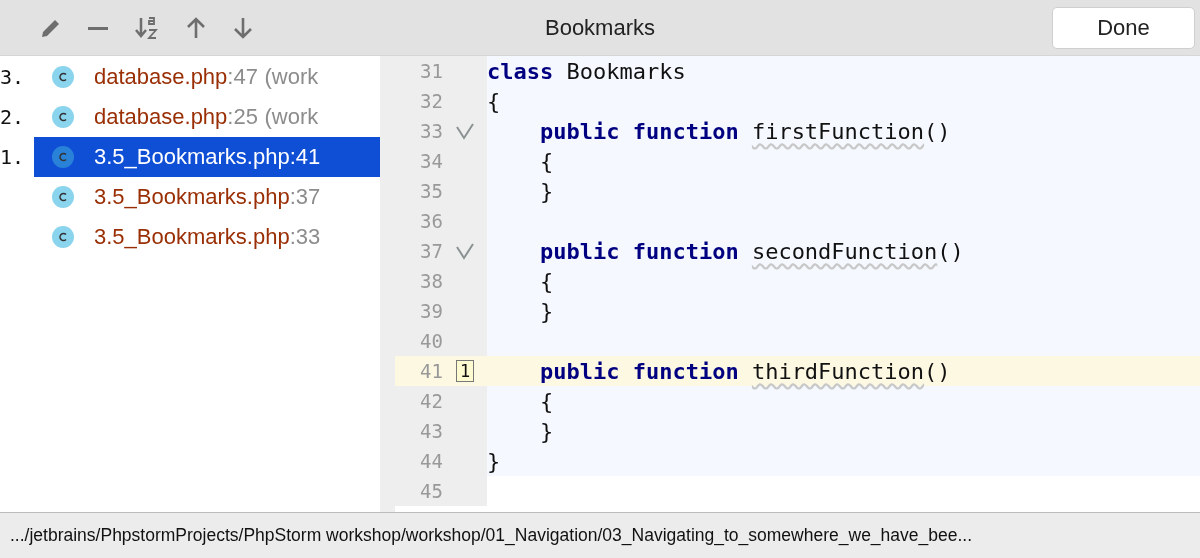  Describe the element at coordinates (431, 281) in the screenshot. I see `line-number: 38` at that location.